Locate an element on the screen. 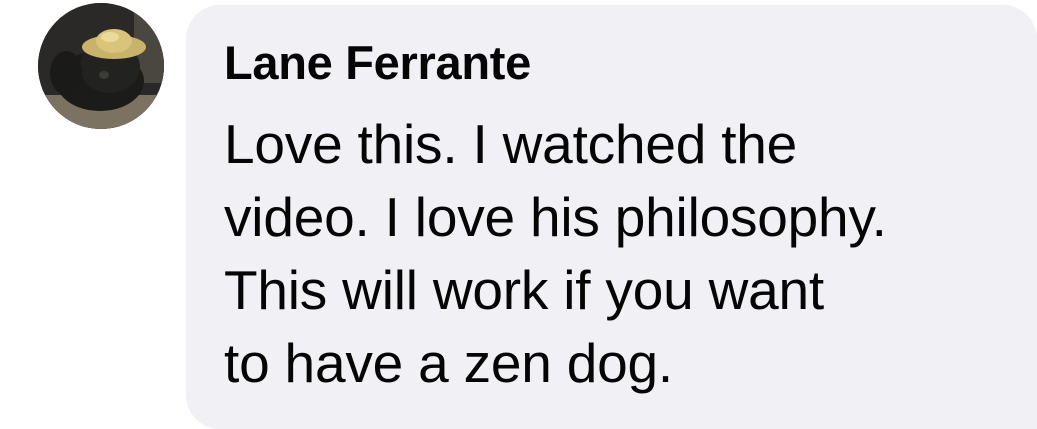 The width and height of the screenshot is (1037, 429). avatar-image is located at coordinates (101, 66).